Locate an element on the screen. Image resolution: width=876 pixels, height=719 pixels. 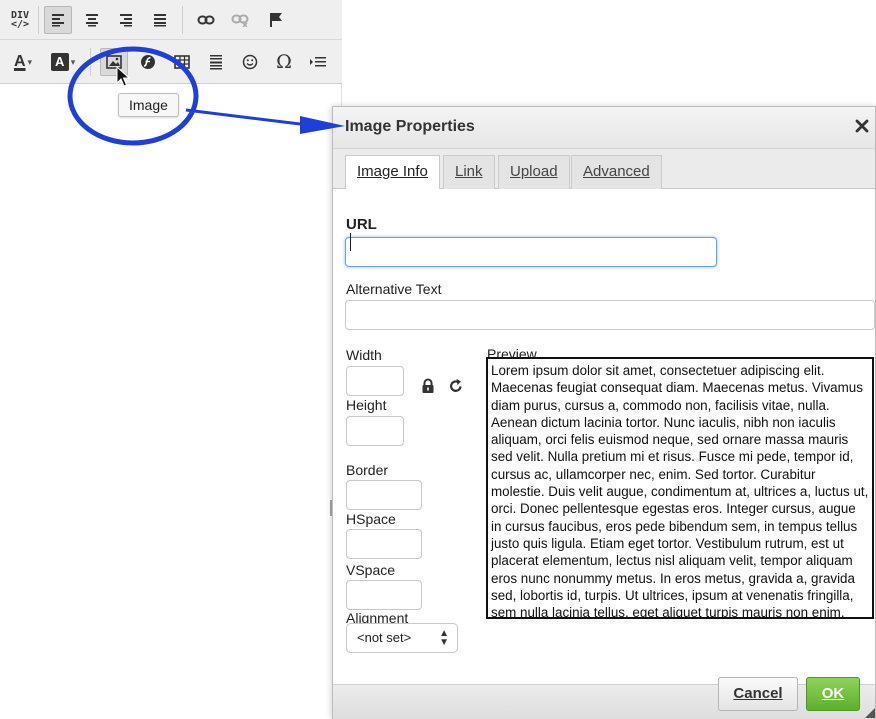
hspace-label: HSpace is located at coordinates (371, 519).